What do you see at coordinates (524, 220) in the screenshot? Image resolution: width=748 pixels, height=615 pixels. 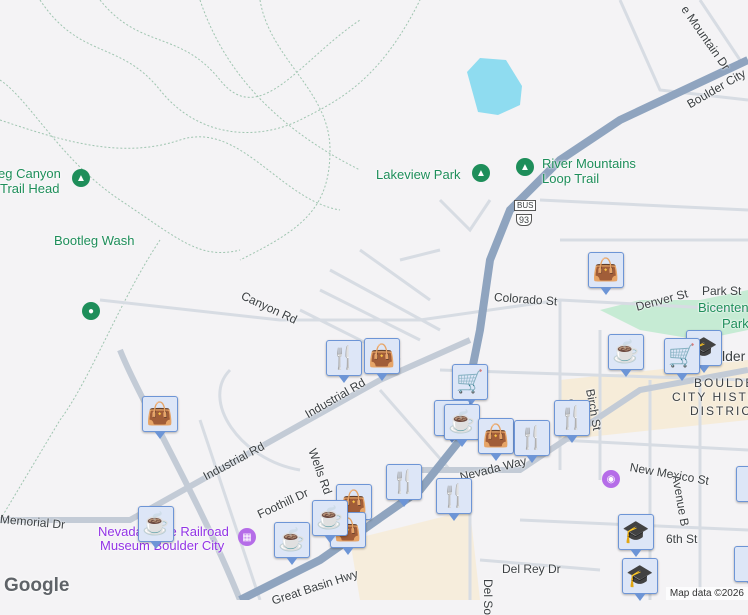 I see `us-93-shield: 93` at bounding box center [524, 220].